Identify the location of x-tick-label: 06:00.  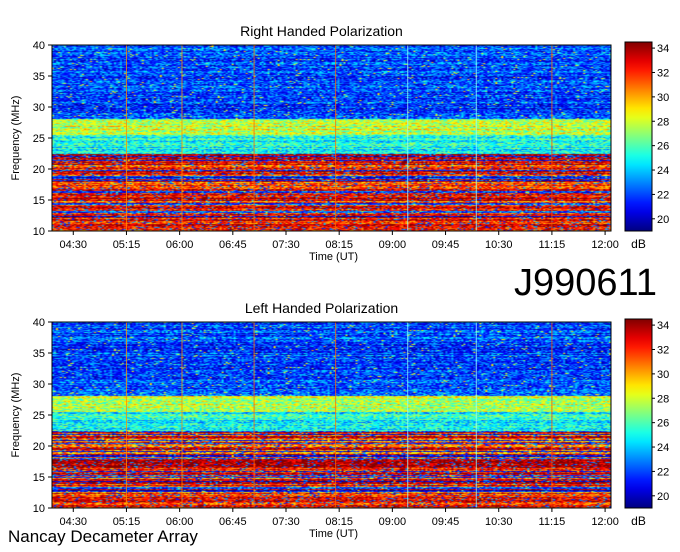
(180, 245).